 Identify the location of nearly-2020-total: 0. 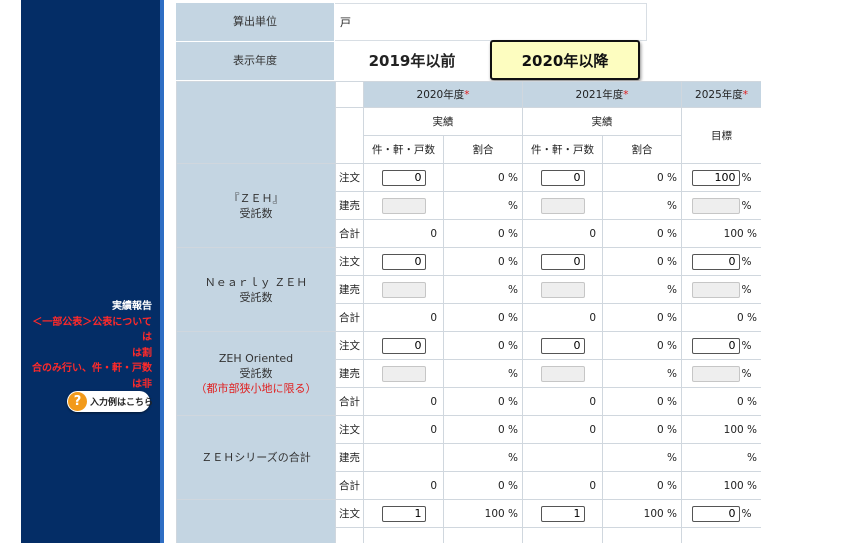
(403, 317).